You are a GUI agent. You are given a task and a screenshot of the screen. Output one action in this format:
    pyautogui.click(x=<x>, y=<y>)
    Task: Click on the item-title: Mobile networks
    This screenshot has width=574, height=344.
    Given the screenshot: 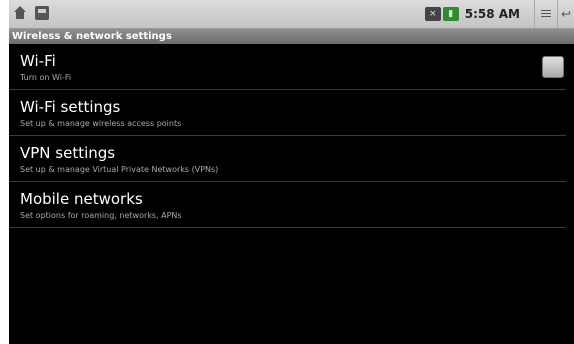 What is the action you would take?
    pyautogui.click(x=81, y=199)
    